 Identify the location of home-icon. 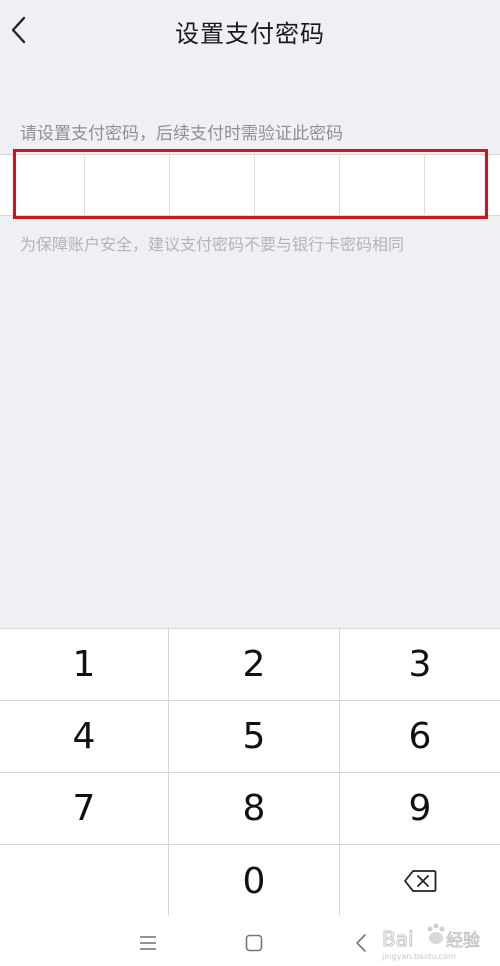
(254, 943).